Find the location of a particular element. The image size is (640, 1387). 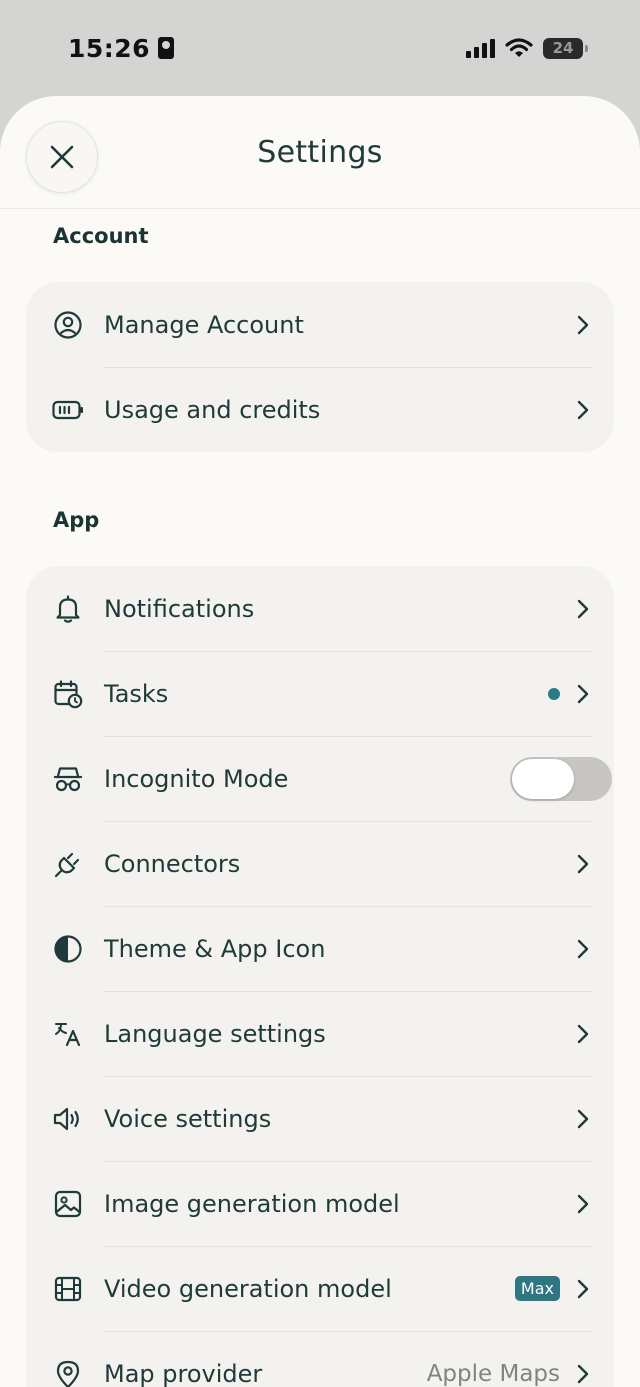

incognito-icon is located at coordinates (68, 779).